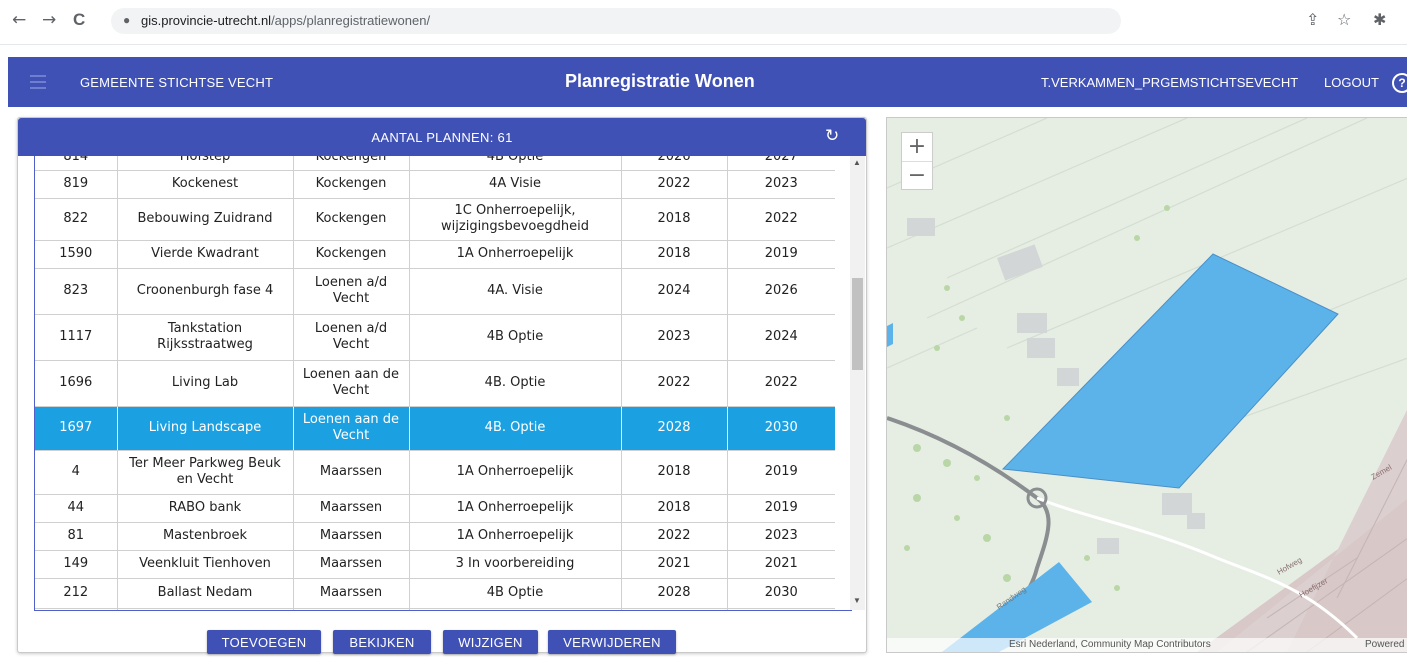 This screenshot has width=1407, height=662. What do you see at coordinates (515, 184) in the screenshot?
I see `plan-status-cell: 4A Visie` at bounding box center [515, 184].